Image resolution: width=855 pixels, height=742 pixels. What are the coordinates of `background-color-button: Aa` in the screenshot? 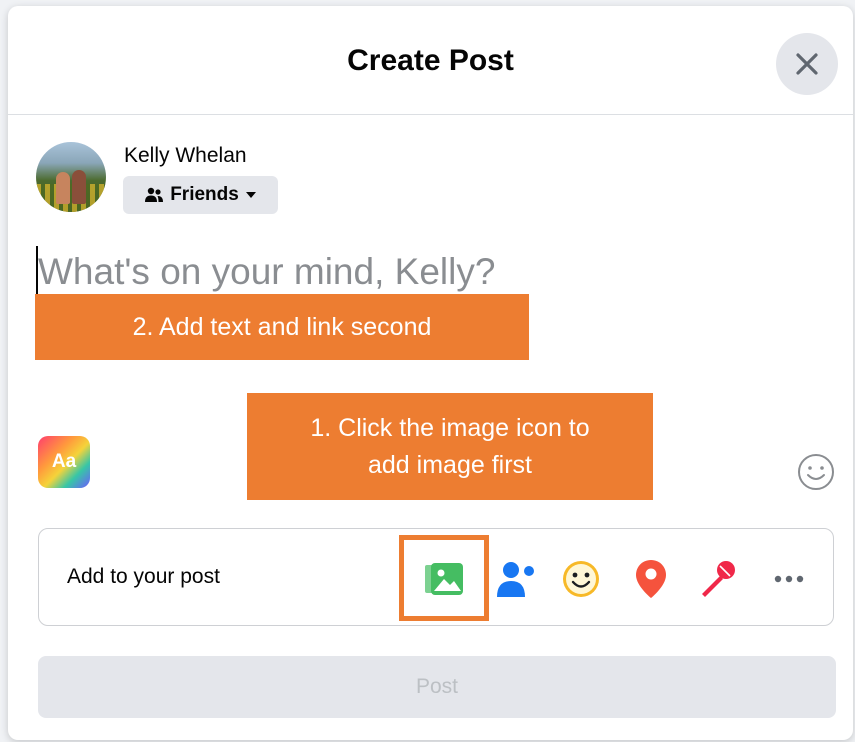 It's located at (64, 462).